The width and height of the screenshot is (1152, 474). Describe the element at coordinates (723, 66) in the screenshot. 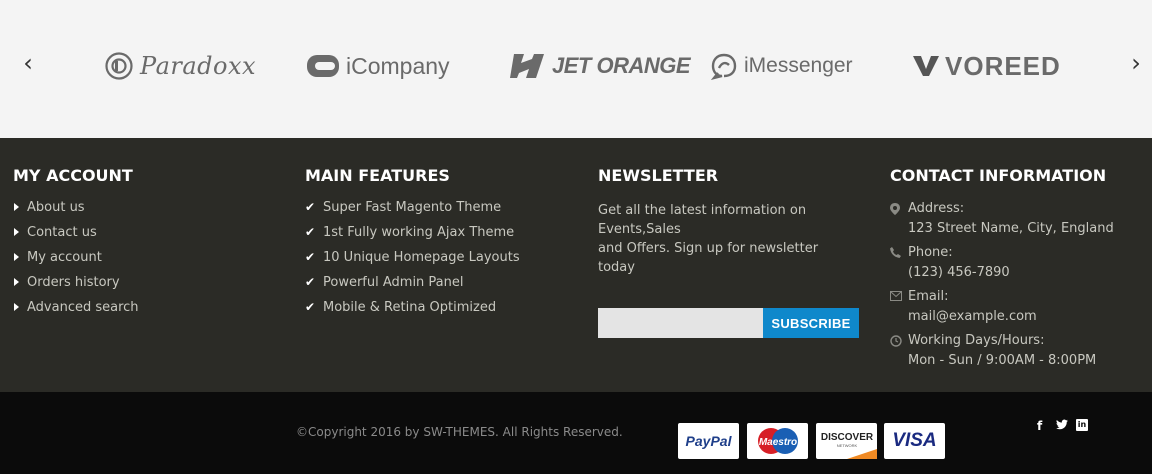

I see `imessenger-logo-icon` at that location.